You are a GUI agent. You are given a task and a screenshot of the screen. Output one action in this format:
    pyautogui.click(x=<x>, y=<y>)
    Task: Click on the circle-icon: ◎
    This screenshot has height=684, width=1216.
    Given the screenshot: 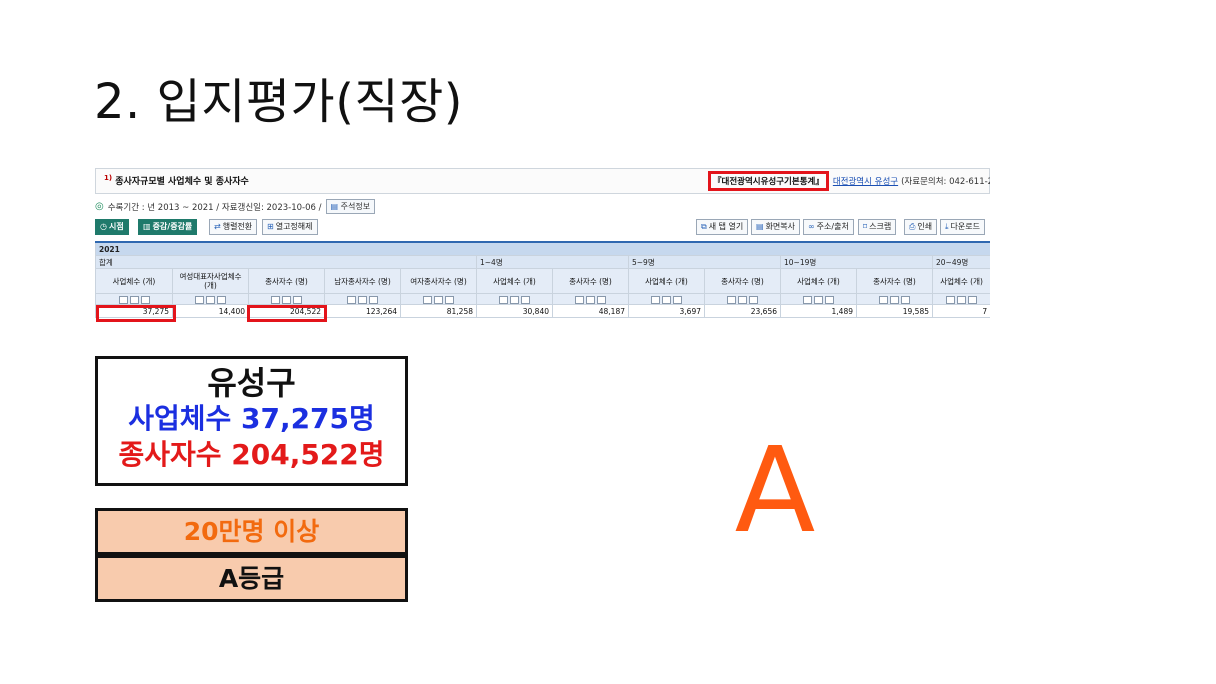 What is the action you would take?
    pyautogui.click(x=99, y=206)
    